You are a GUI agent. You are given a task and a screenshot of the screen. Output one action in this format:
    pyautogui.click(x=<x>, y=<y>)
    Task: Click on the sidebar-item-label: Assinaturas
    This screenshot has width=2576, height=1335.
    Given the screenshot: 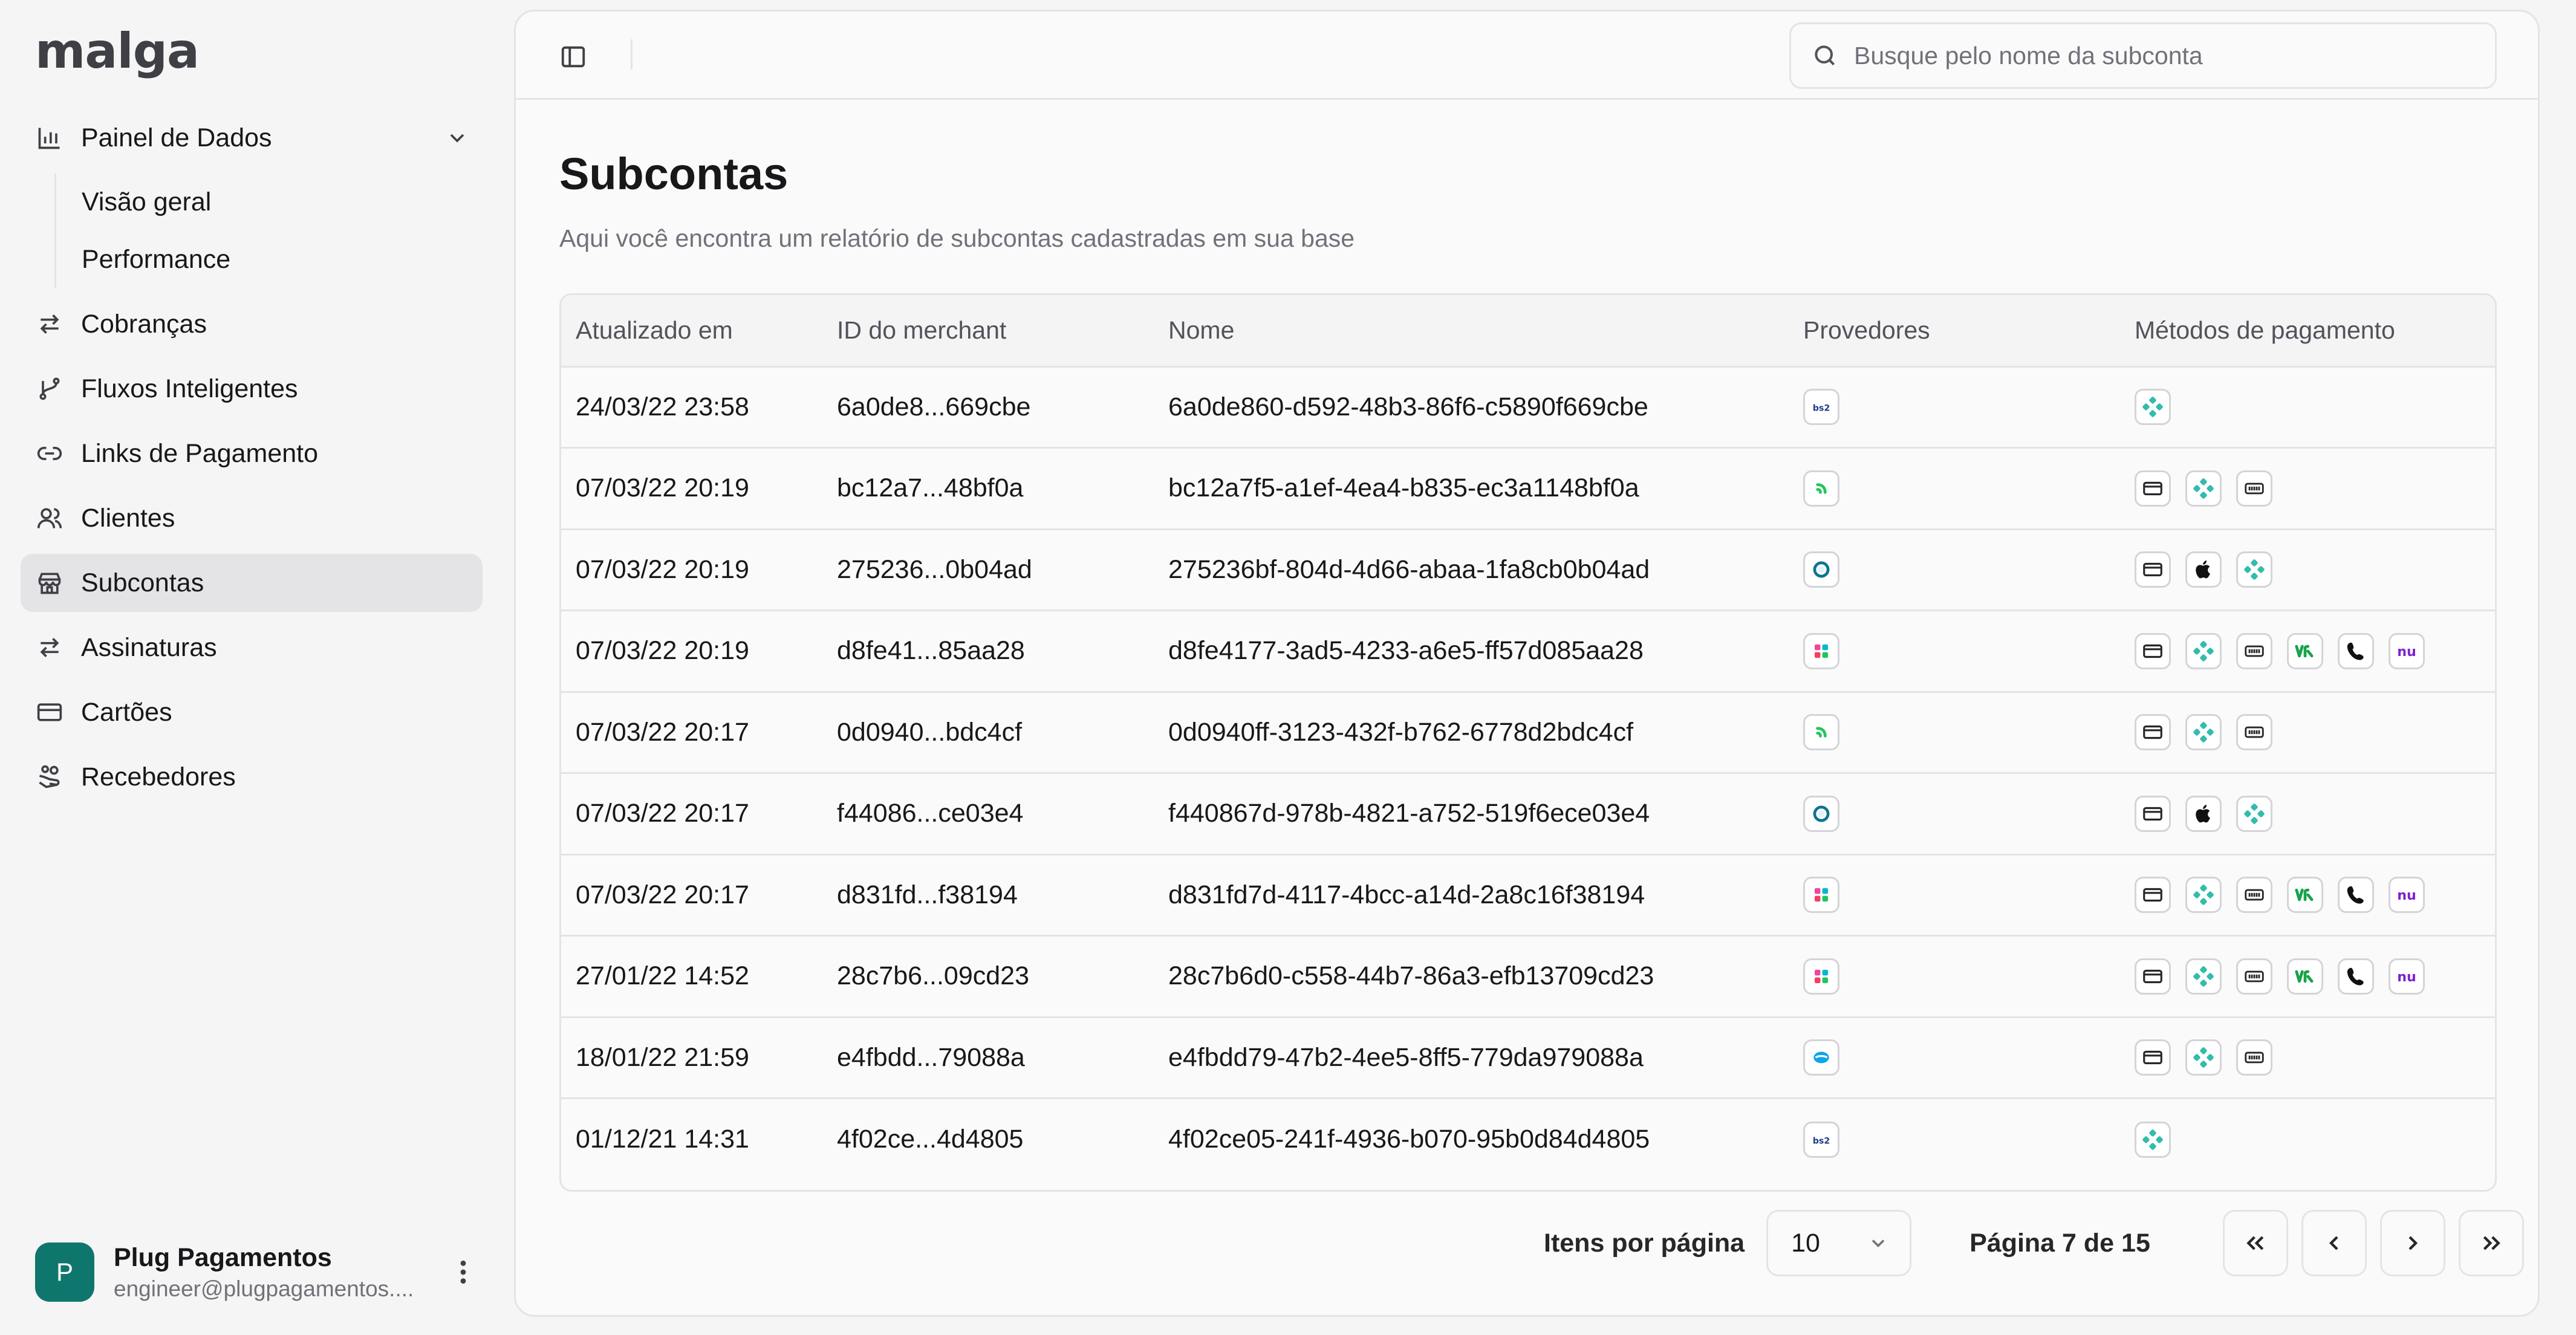 What is the action you would take?
    pyautogui.click(x=149, y=647)
    